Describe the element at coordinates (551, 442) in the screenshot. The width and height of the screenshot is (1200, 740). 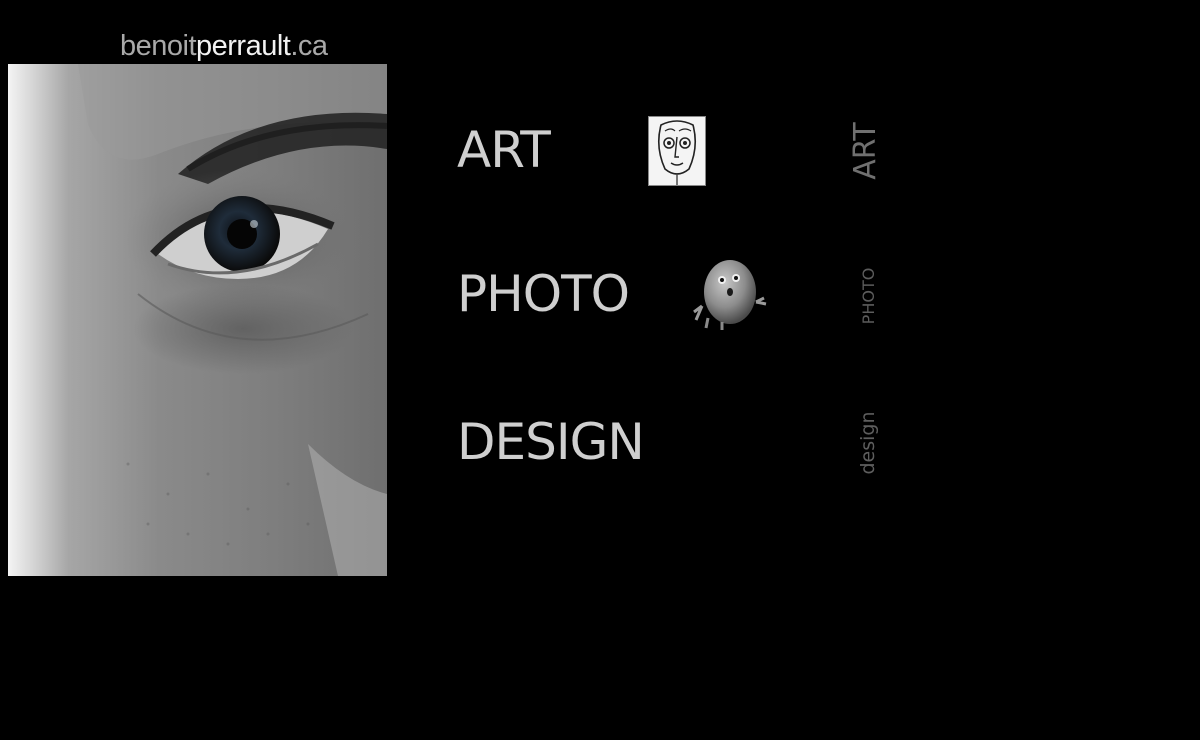
I see `nav-design-link: DESIGN` at that location.